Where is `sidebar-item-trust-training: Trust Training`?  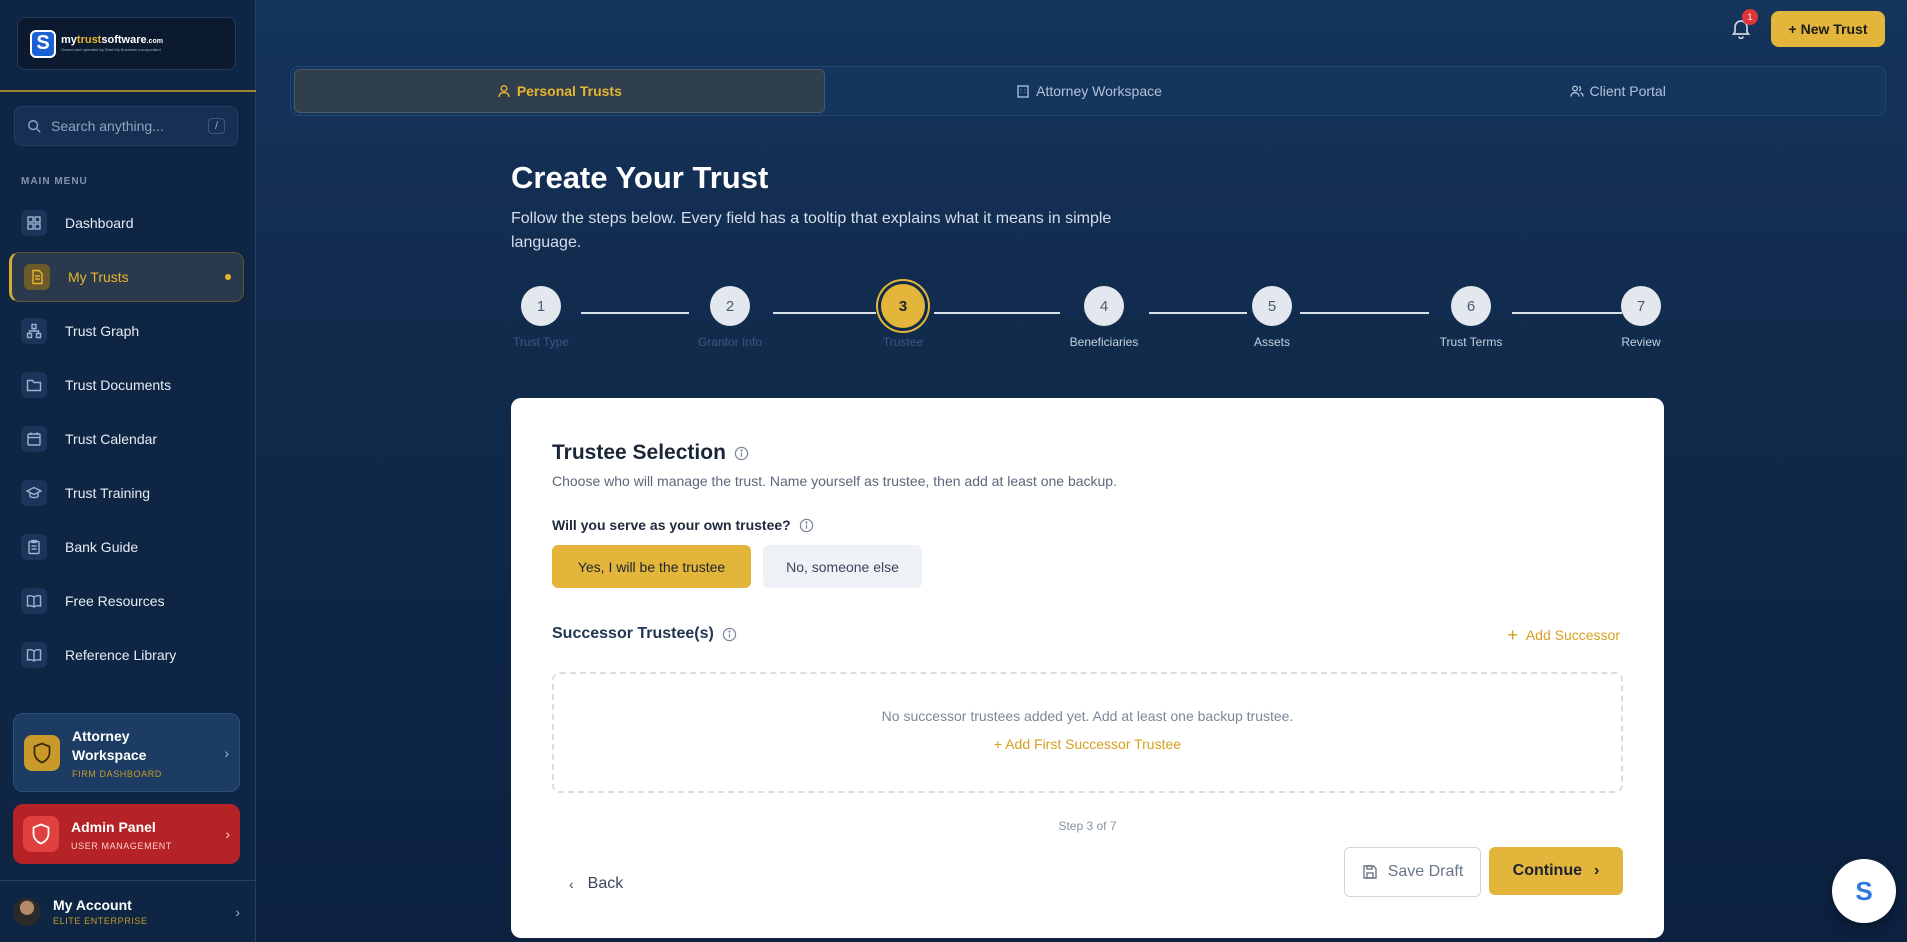
sidebar-item-trust-training: Trust Training is located at coordinates (126, 493).